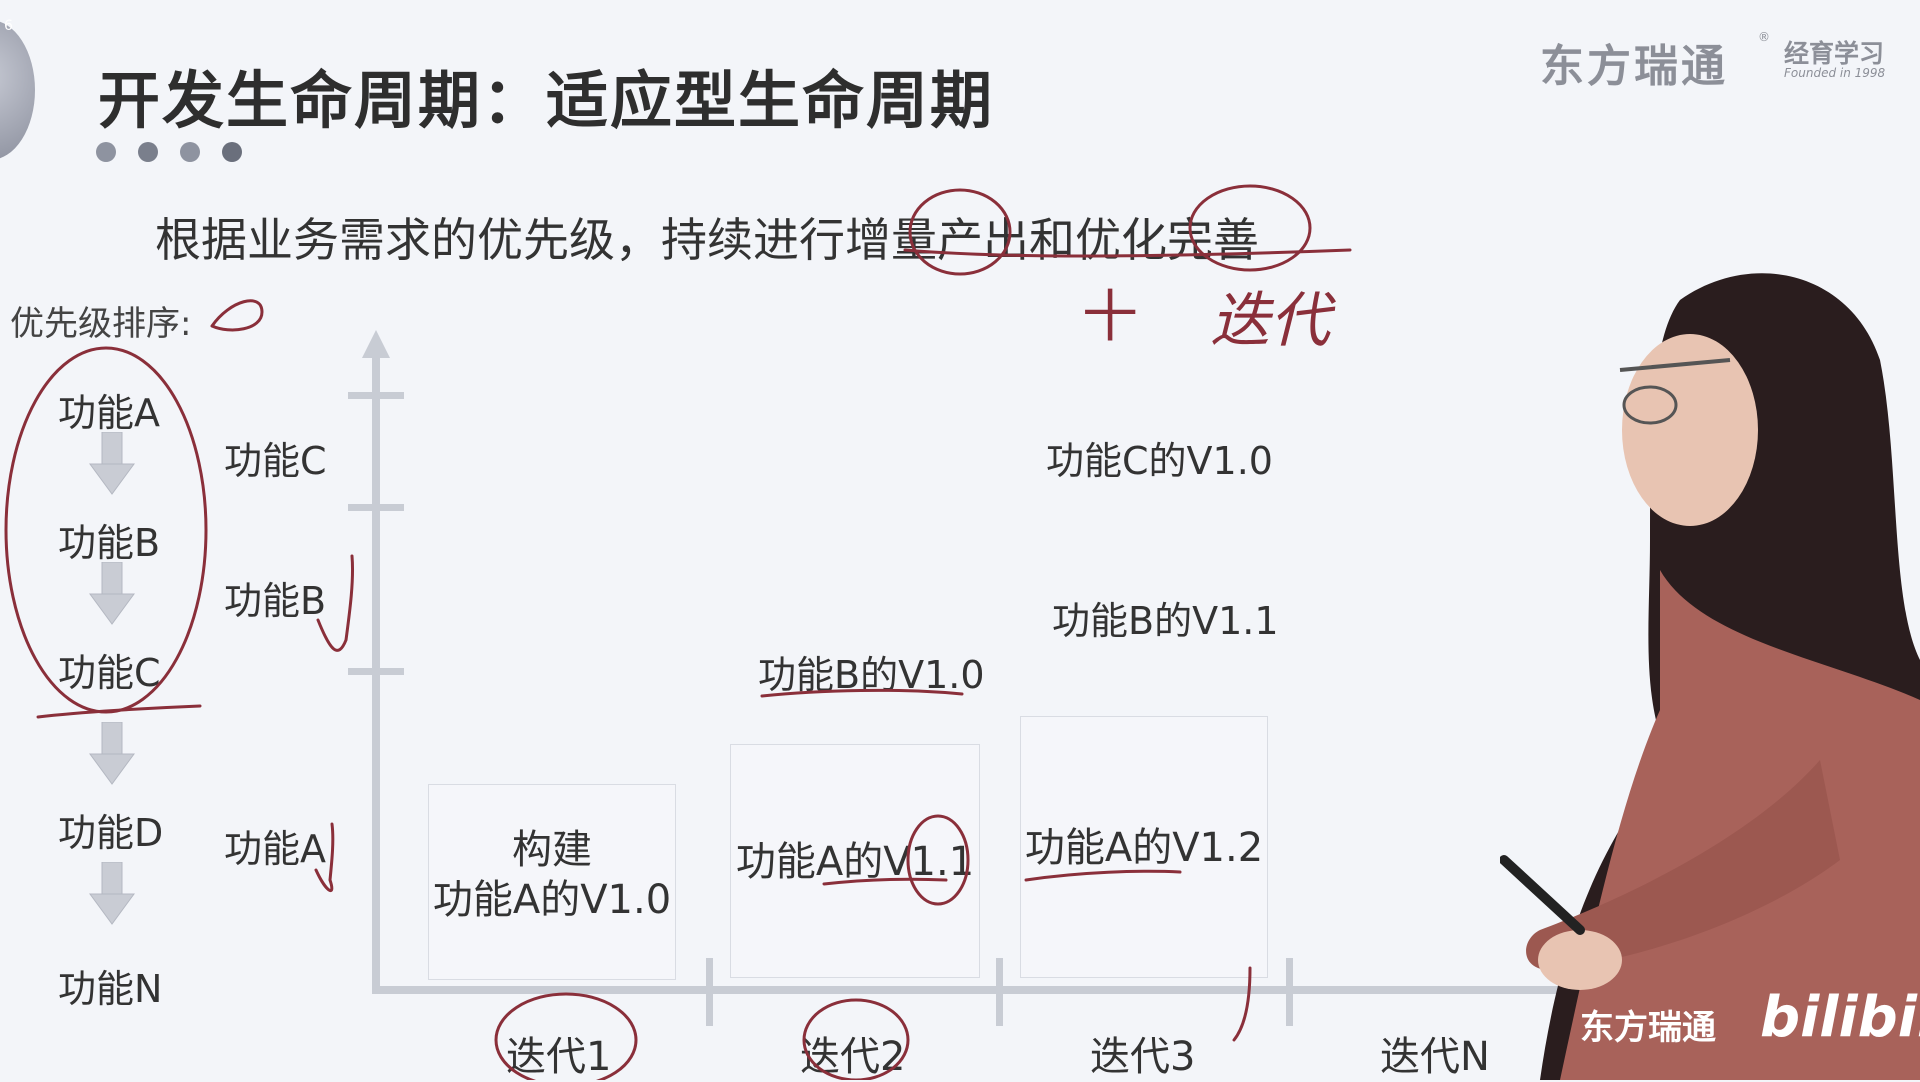 This screenshot has height=1082, width=1920. Describe the element at coordinates (1648, 1028) in the screenshot. I see `channel-watermark: 东方瑞通` at that location.